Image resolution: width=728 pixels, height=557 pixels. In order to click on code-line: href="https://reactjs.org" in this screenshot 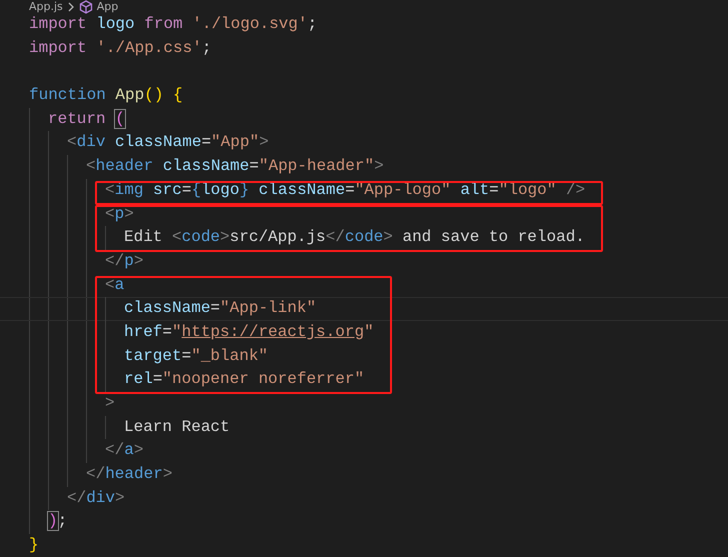, I will do `click(249, 332)`.